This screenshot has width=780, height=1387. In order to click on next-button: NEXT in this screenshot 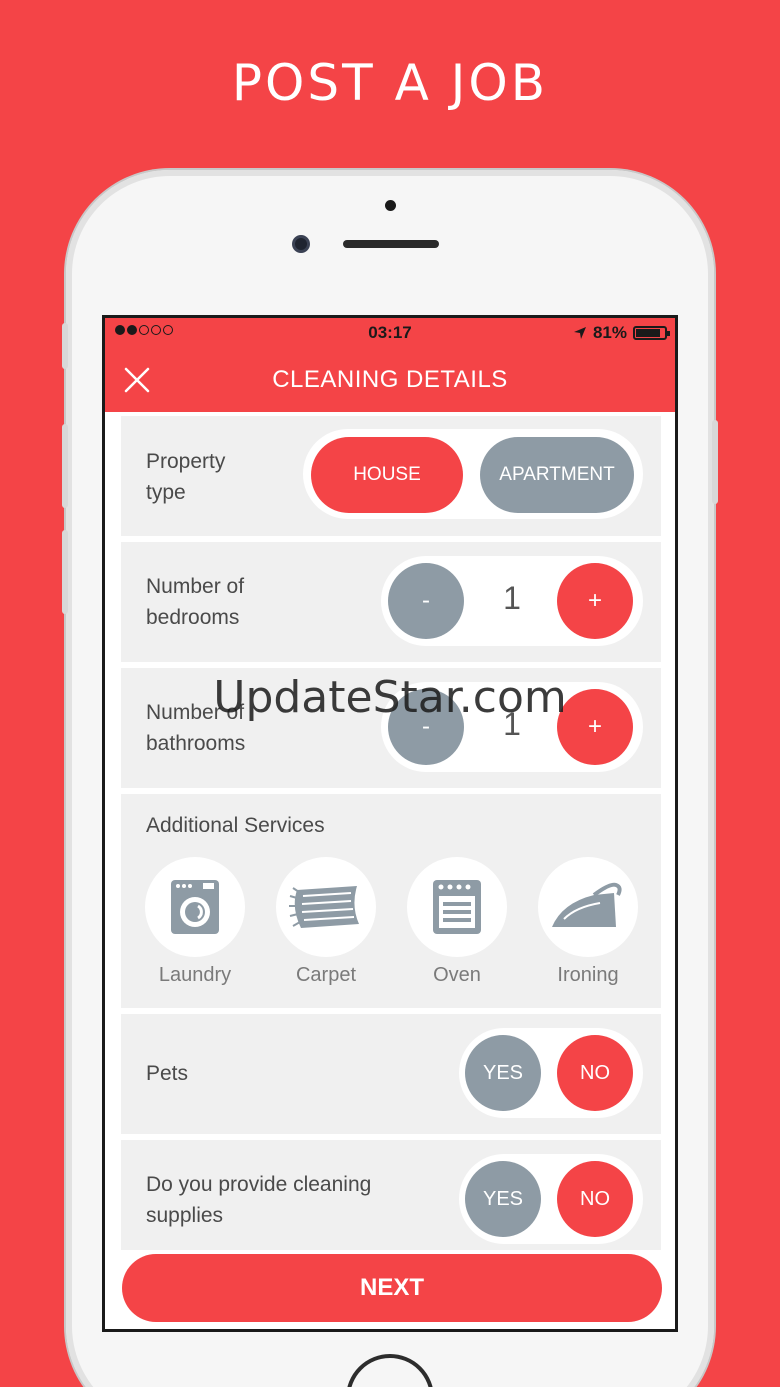, I will do `click(392, 1288)`.